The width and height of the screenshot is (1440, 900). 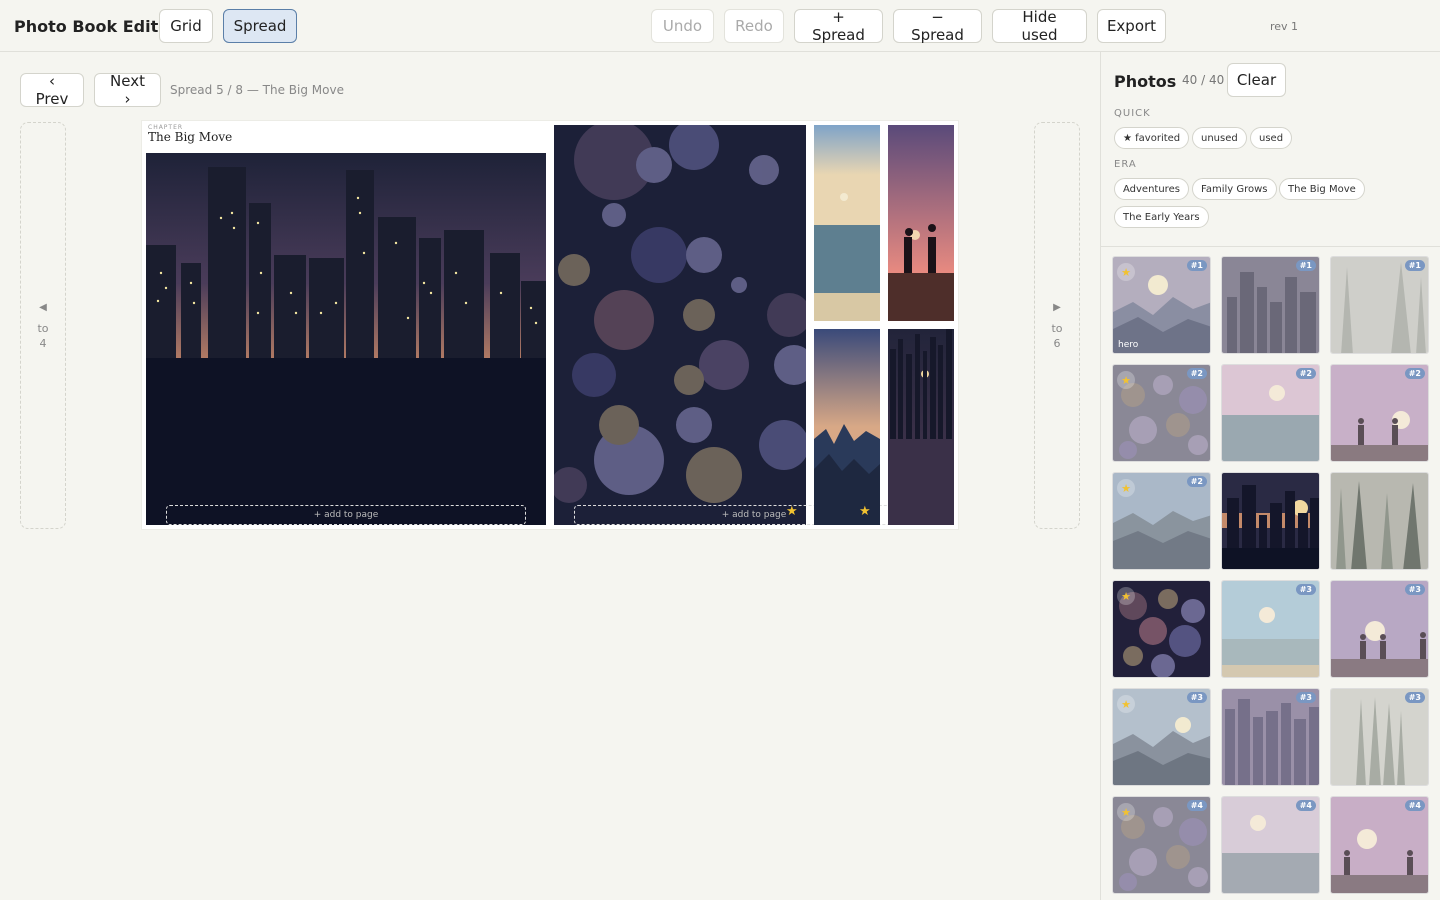 I want to click on goto-previous-spread: ◀ to 4, so click(x=43, y=325).